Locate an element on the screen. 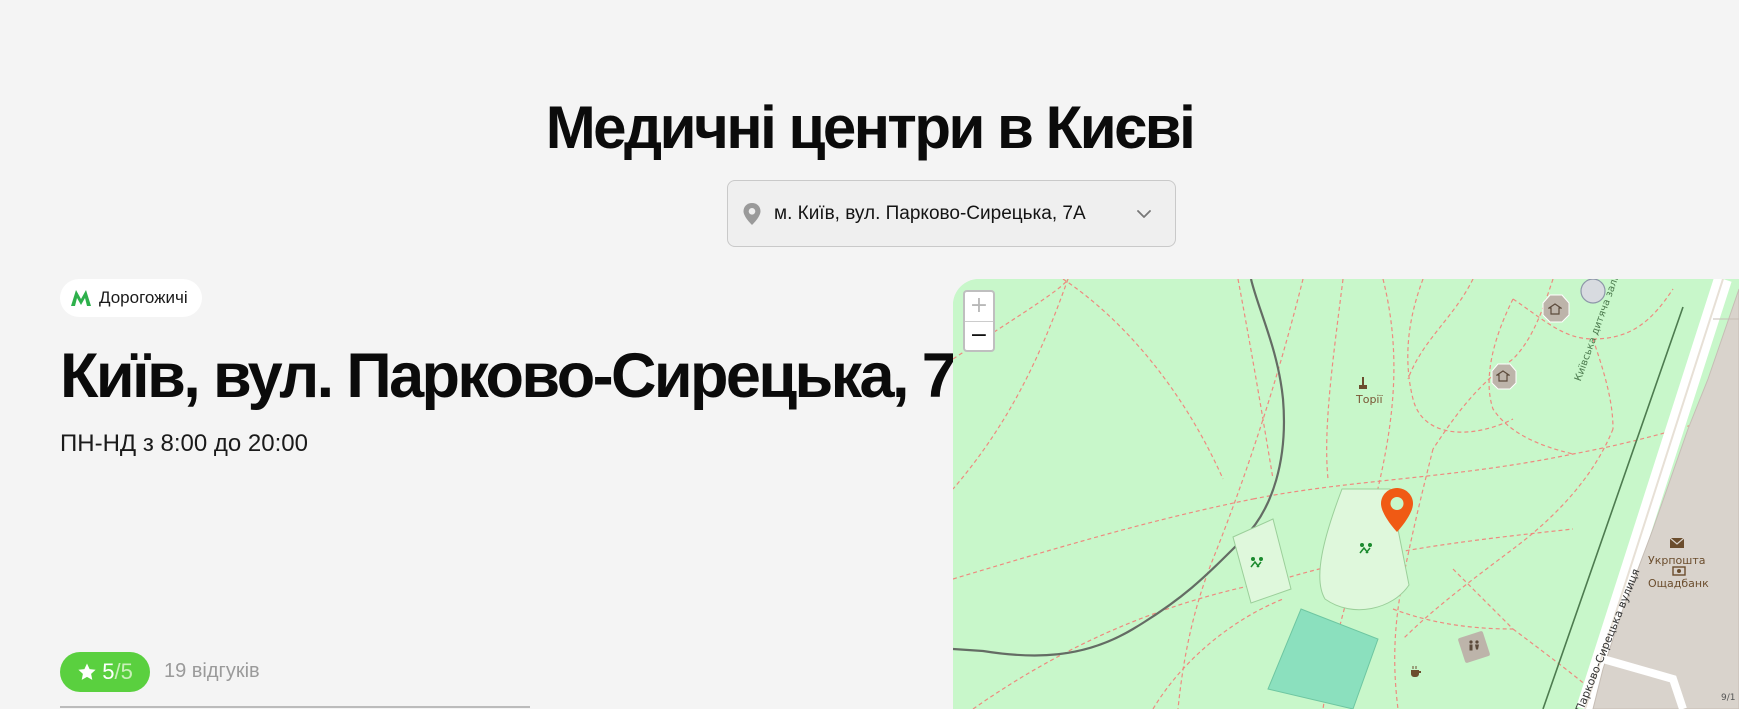 Image resolution: width=1739 pixels, height=709 pixels. map-label-tori: Торії is located at coordinates (1369, 399).